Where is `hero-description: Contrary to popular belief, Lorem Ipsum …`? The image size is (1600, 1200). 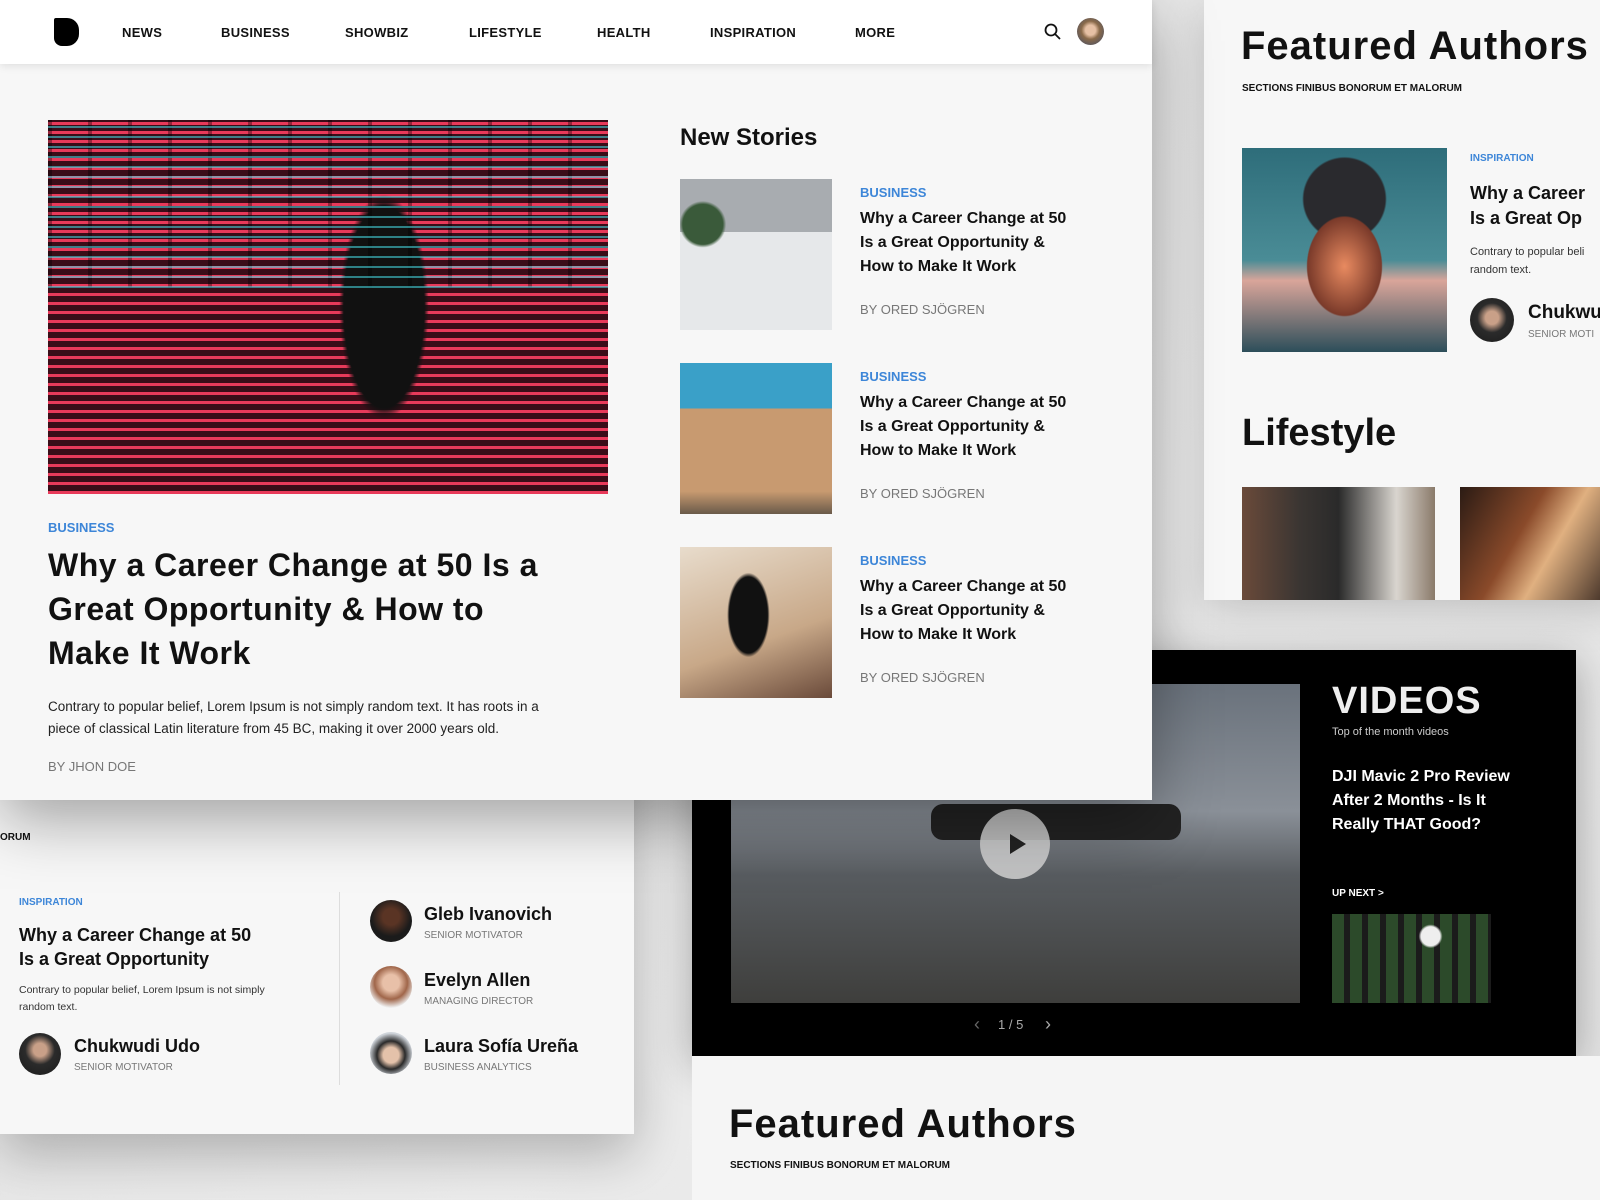 hero-description: Contrary to popular belief, Lorem Ipsum … is located at coordinates (293, 718).